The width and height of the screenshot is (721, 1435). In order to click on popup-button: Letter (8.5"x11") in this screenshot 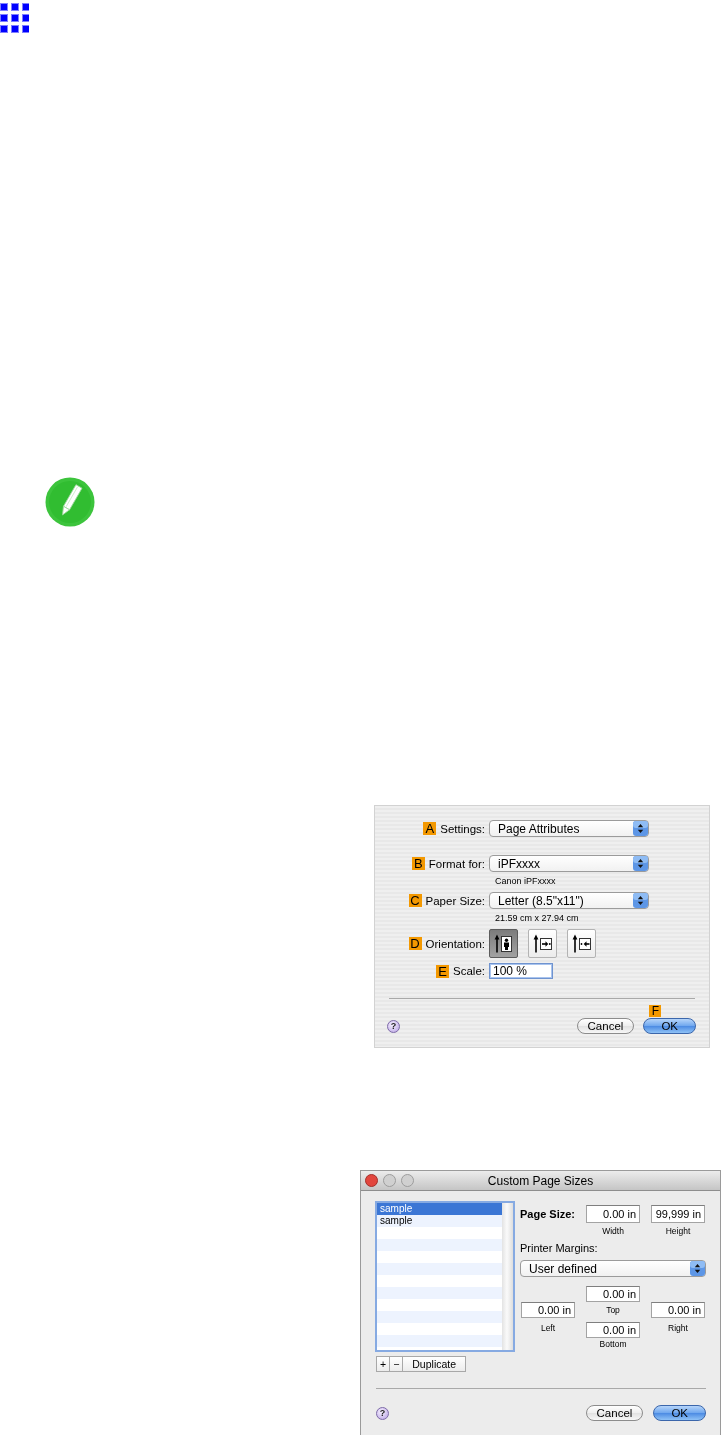, I will do `click(569, 900)`.